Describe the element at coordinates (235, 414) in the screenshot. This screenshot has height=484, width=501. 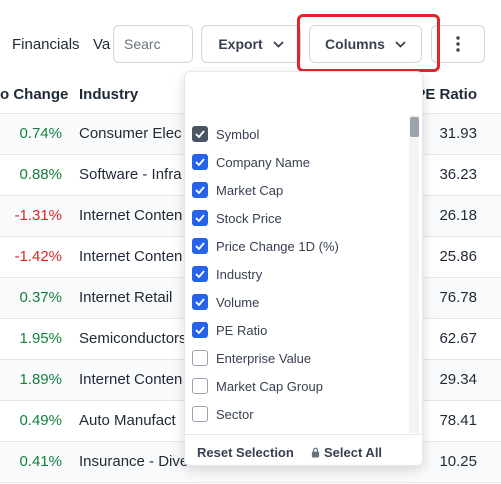
I see `column-option-label: Sector` at that location.